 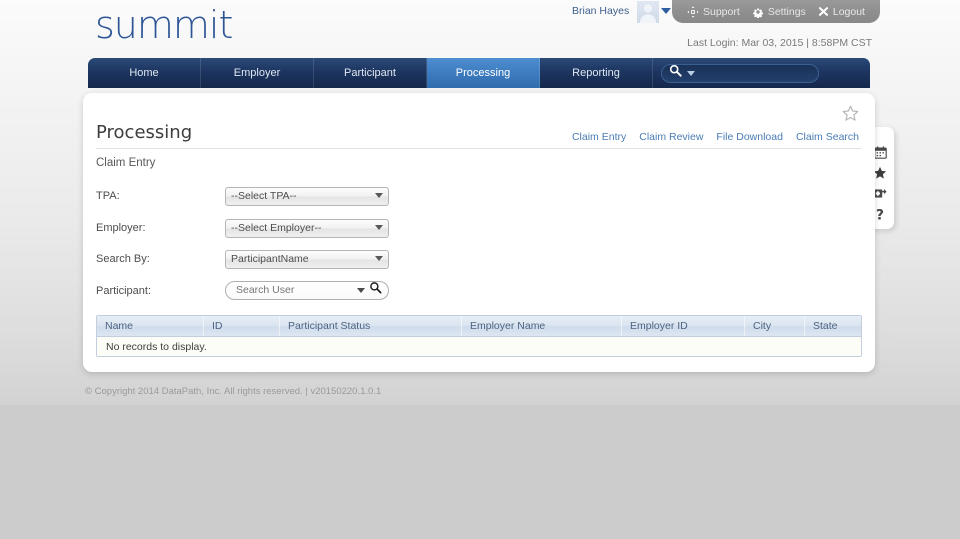 I want to click on question-mark-icon: ?, so click(x=880, y=215).